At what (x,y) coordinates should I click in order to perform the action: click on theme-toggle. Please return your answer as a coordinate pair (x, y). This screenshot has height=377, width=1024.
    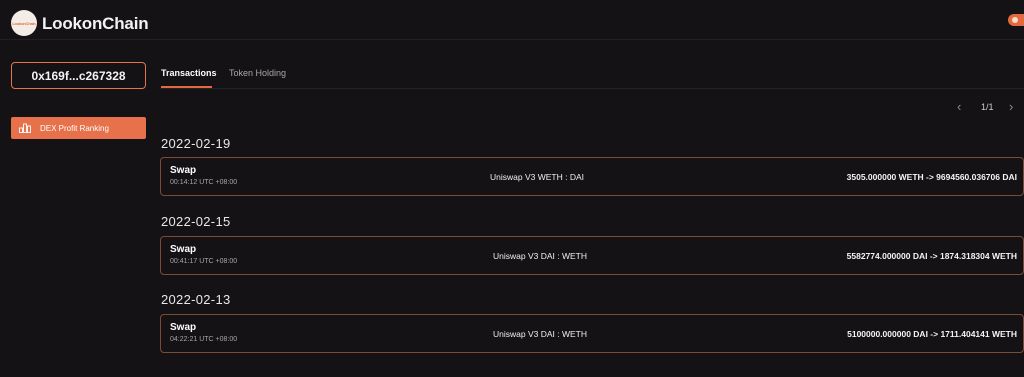
    Looking at the image, I should click on (1016, 20).